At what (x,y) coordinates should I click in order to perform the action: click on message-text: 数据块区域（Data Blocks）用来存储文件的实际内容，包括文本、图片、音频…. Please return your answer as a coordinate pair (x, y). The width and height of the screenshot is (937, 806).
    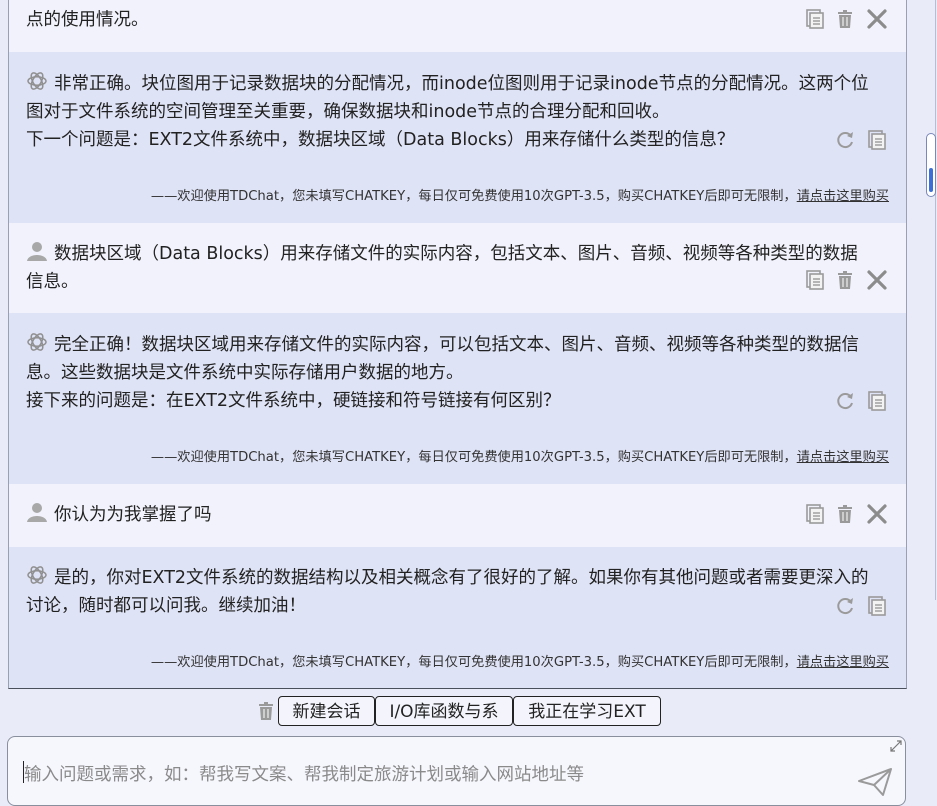
    Looking at the image, I should click on (448, 268).